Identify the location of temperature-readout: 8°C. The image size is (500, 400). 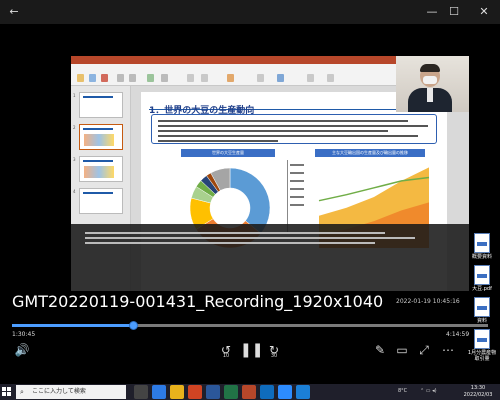
(402, 391).